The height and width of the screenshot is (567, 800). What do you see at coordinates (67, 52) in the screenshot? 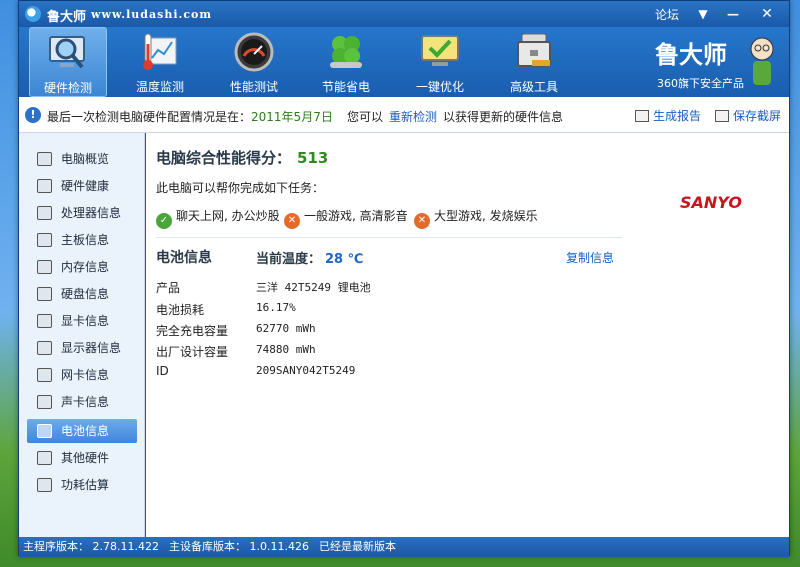
I see `magnifier-monitor-icon` at bounding box center [67, 52].